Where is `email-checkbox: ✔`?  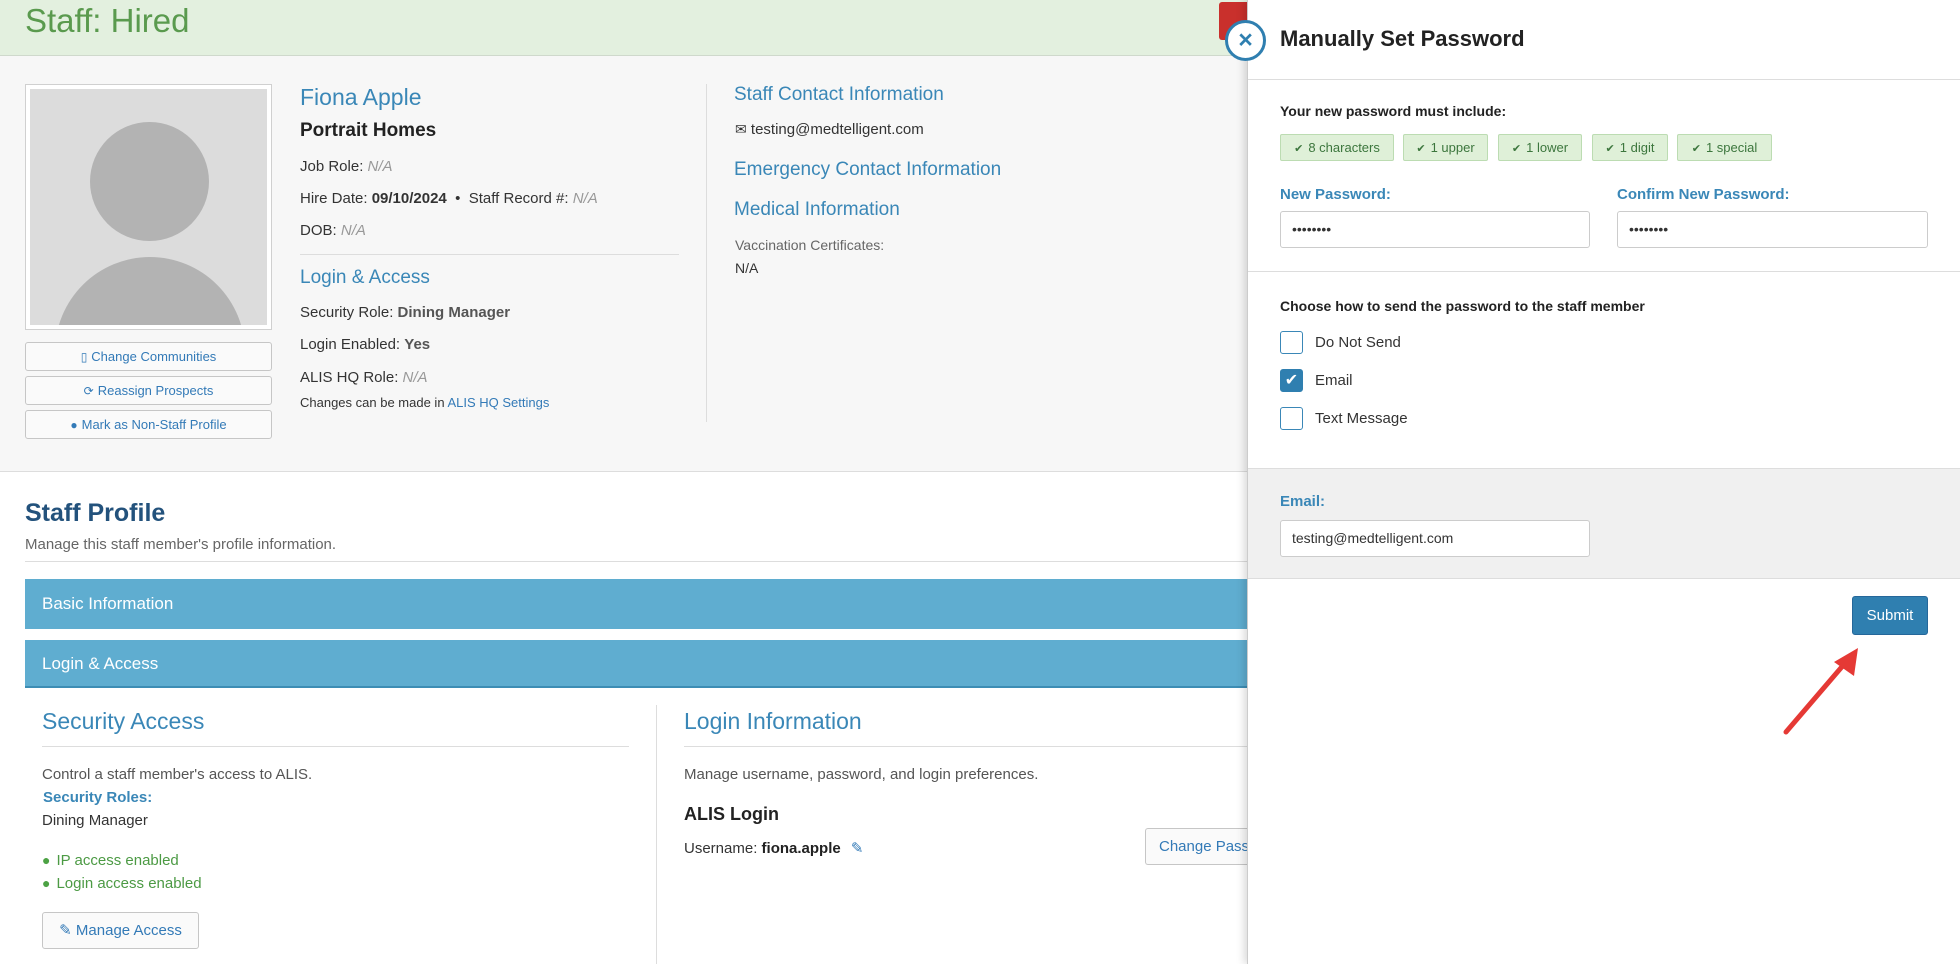 email-checkbox: ✔ is located at coordinates (1291, 380).